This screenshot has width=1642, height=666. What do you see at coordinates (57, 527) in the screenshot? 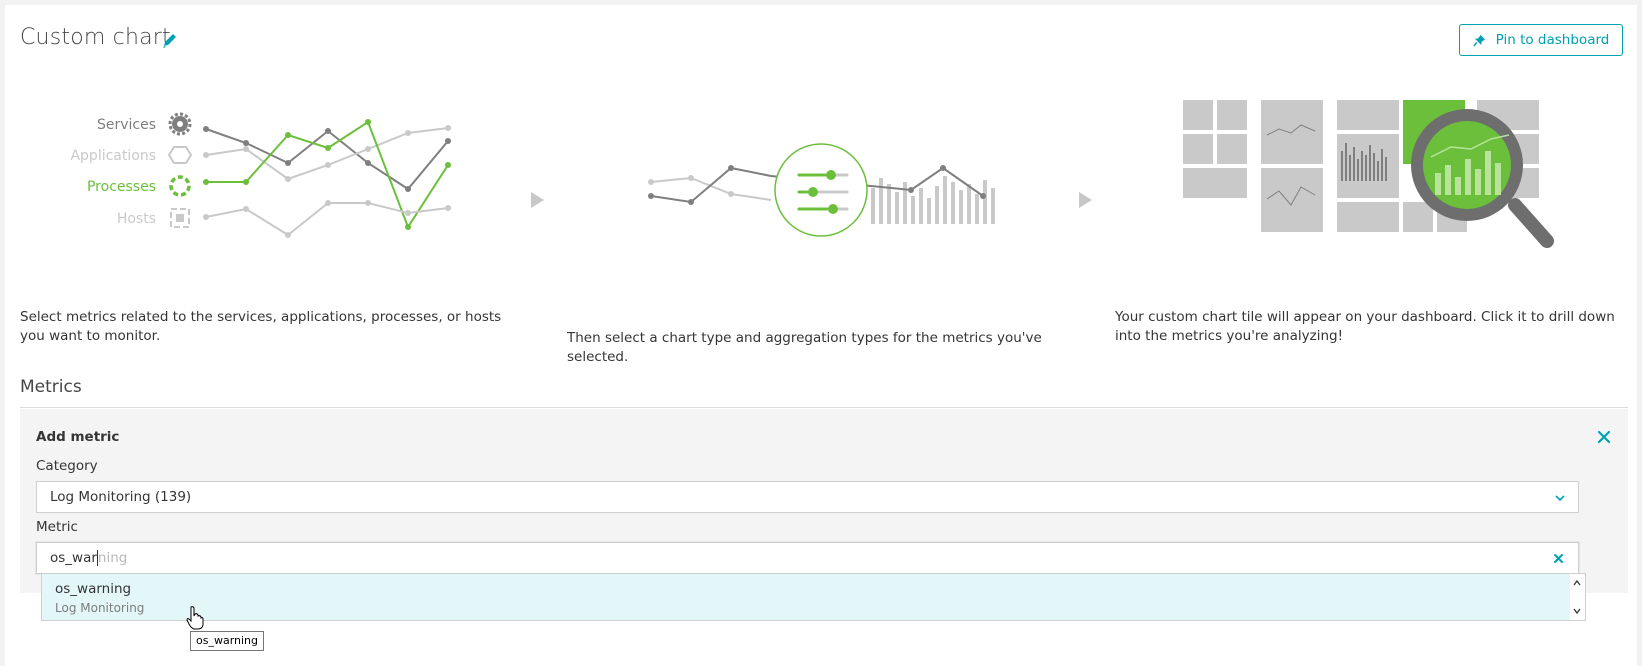
I see `metric-label: Metric` at bounding box center [57, 527].